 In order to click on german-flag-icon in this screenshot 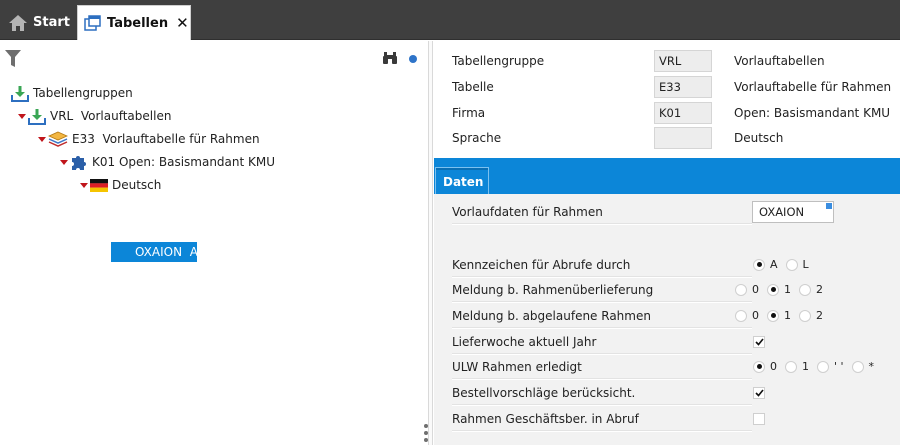, I will do `click(99, 185)`.